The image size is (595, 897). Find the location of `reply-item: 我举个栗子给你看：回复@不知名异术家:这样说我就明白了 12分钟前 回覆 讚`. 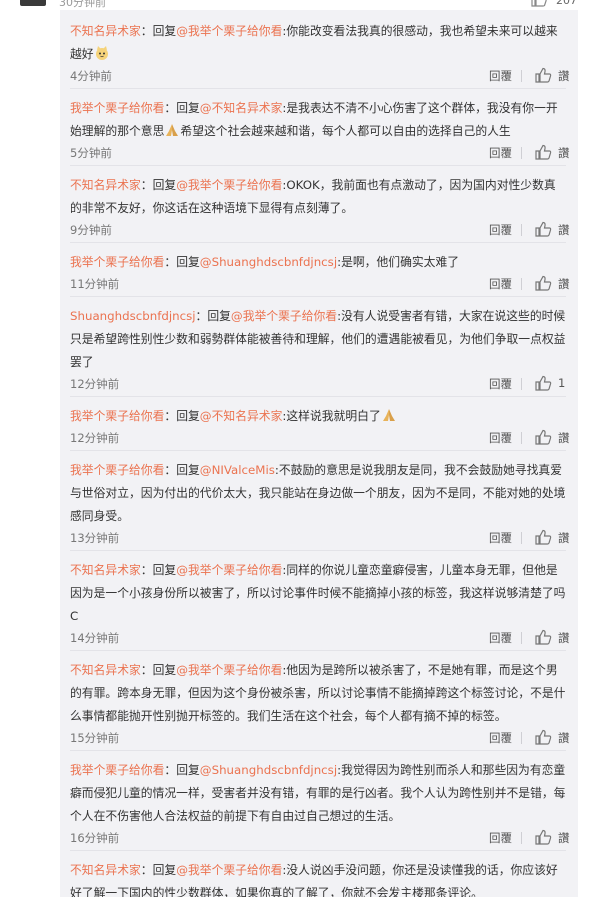

reply-item: 我举个栗子给你看：回复@不知名异术家:这样说我就明白了 12分钟前 回覆 讚 is located at coordinates (320, 424).